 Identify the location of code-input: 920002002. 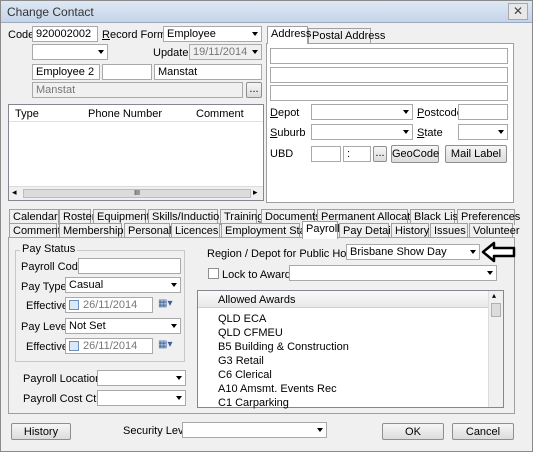
(65, 34).